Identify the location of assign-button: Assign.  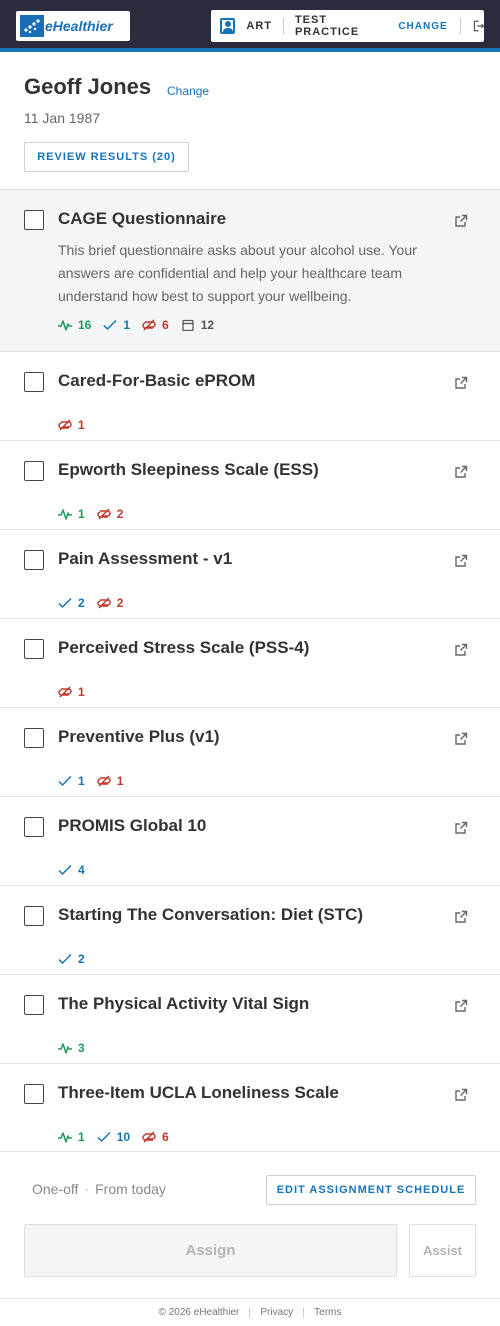
(210, 1250).